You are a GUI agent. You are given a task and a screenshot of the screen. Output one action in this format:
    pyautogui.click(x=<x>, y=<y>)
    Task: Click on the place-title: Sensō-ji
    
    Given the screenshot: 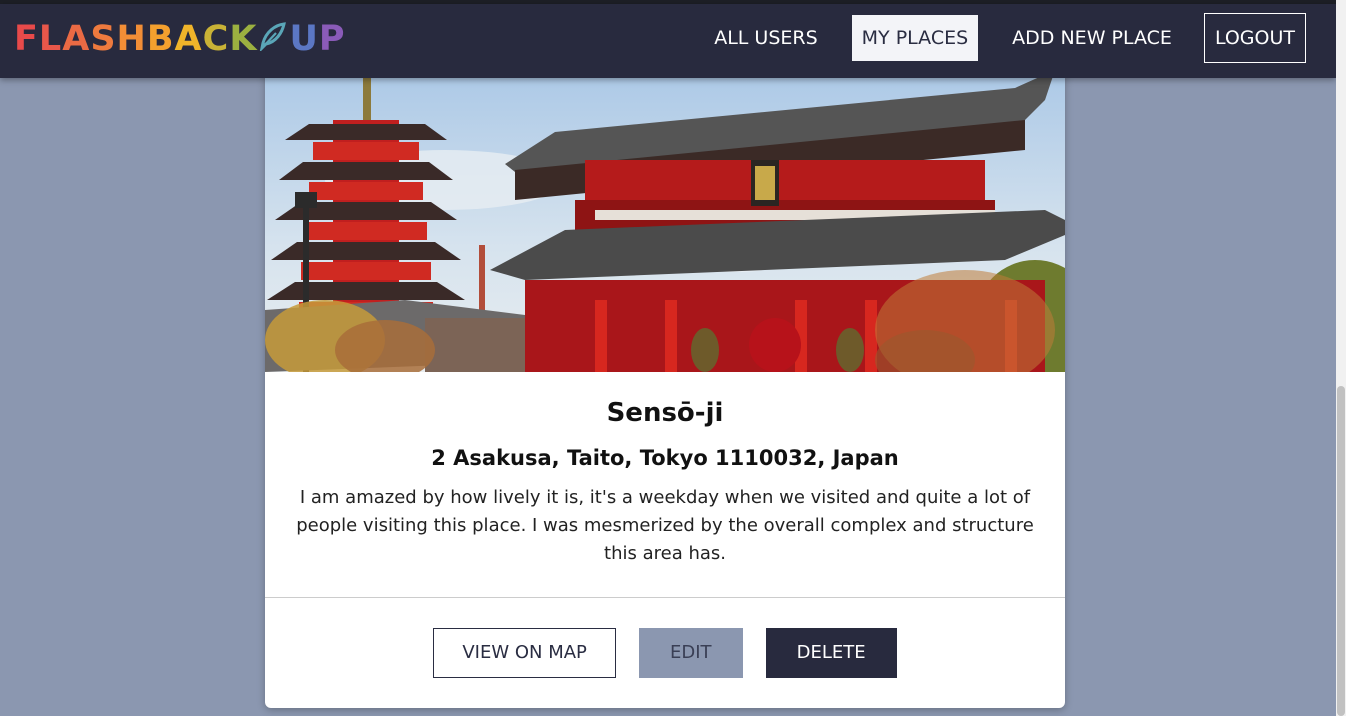 What is the action you would take?
    pyautogui.click(x=665, y=413)
    